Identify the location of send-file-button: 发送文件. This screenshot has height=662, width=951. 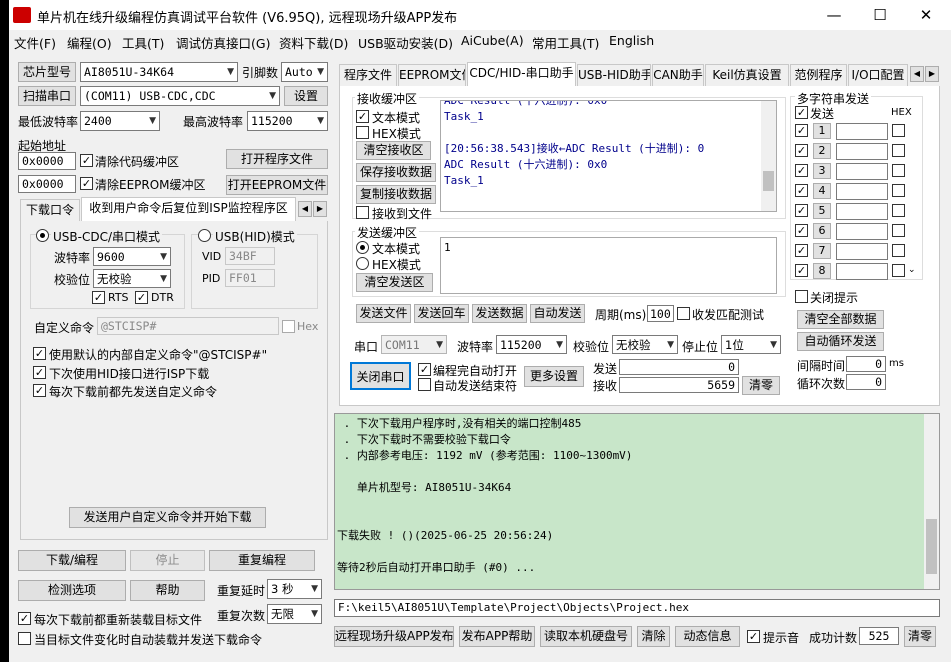
(383, 313).